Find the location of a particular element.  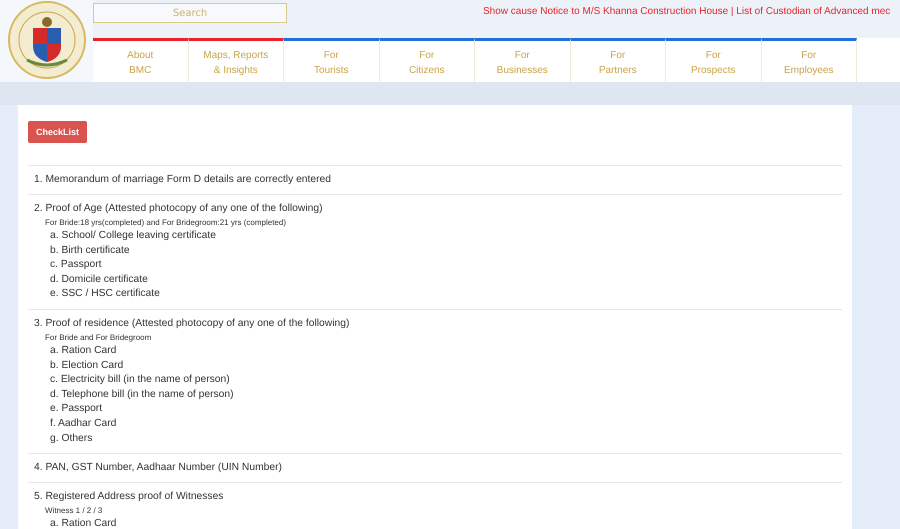

option-text: g. Others is located at coordinates (71, 439).